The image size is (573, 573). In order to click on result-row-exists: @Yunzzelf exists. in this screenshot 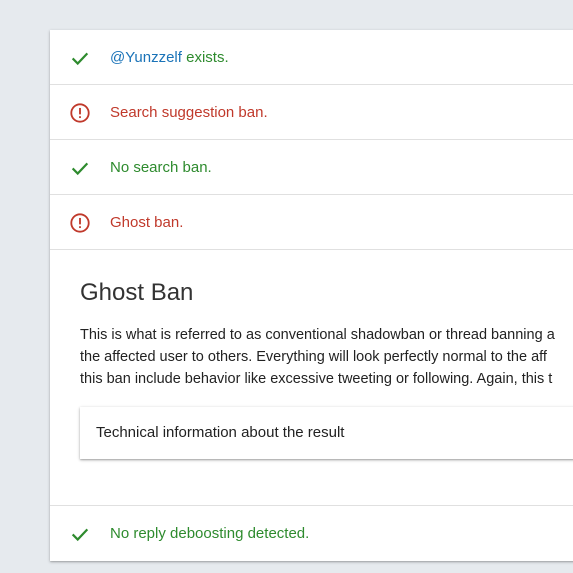, I will do `click(311, 57)`.